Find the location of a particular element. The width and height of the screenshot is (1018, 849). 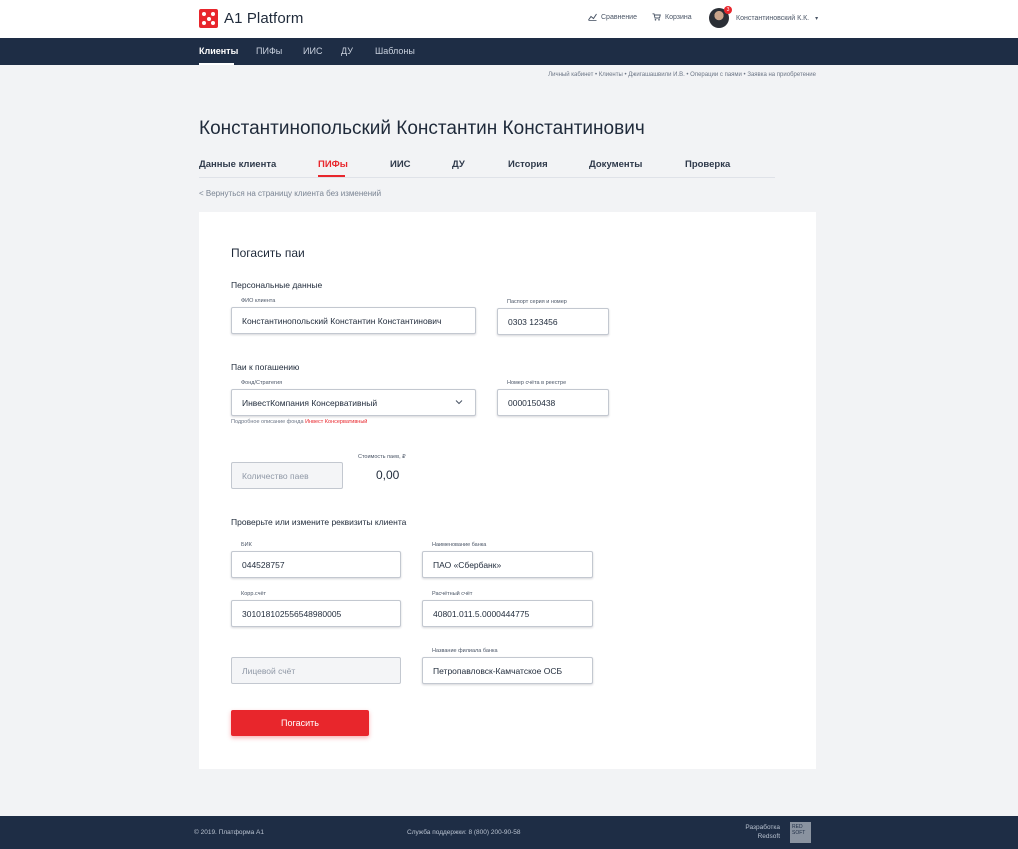

tab-pifs: ПИФы is located at coordinates (333, 164).